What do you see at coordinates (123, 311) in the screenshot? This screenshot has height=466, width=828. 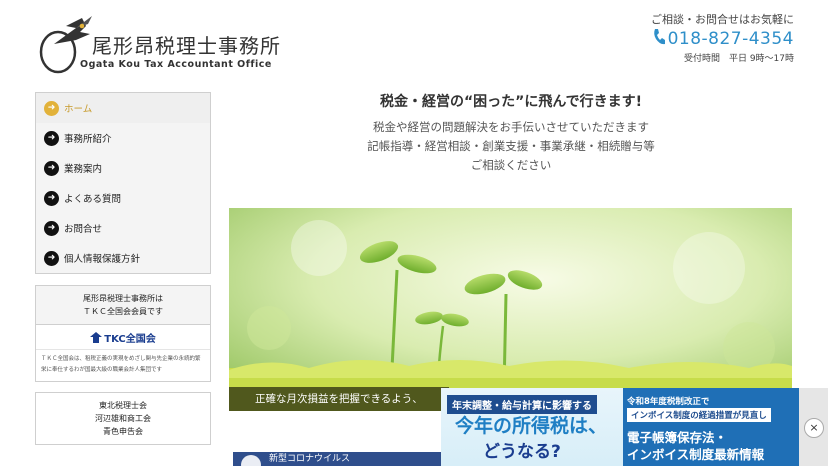 I see `tkc-heading-line2: ＴＫＣ全国会会員です` at bounding box center [123, 311].